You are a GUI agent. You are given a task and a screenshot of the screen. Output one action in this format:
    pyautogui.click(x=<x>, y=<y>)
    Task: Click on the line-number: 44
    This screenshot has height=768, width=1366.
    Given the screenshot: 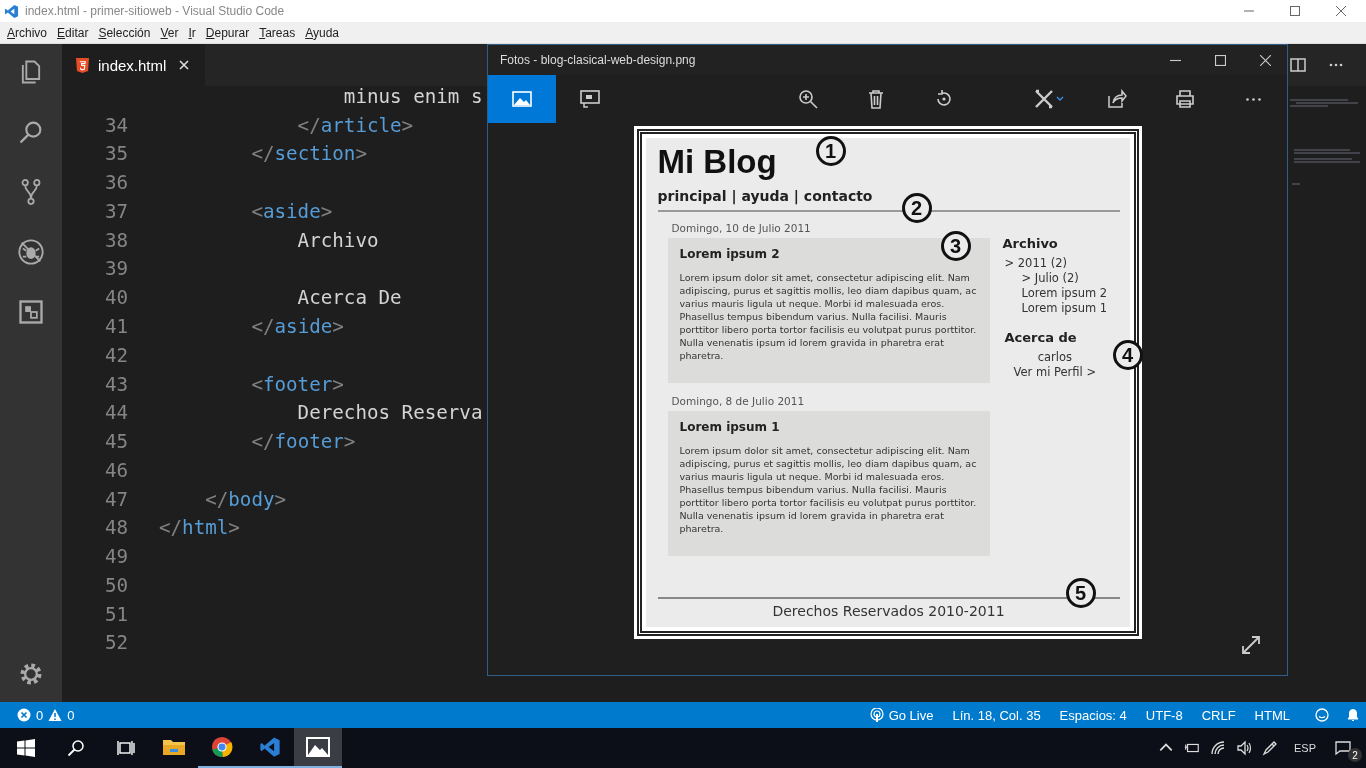 What is the action you would take?
    pyautogui.click(x=116, y=413)
    